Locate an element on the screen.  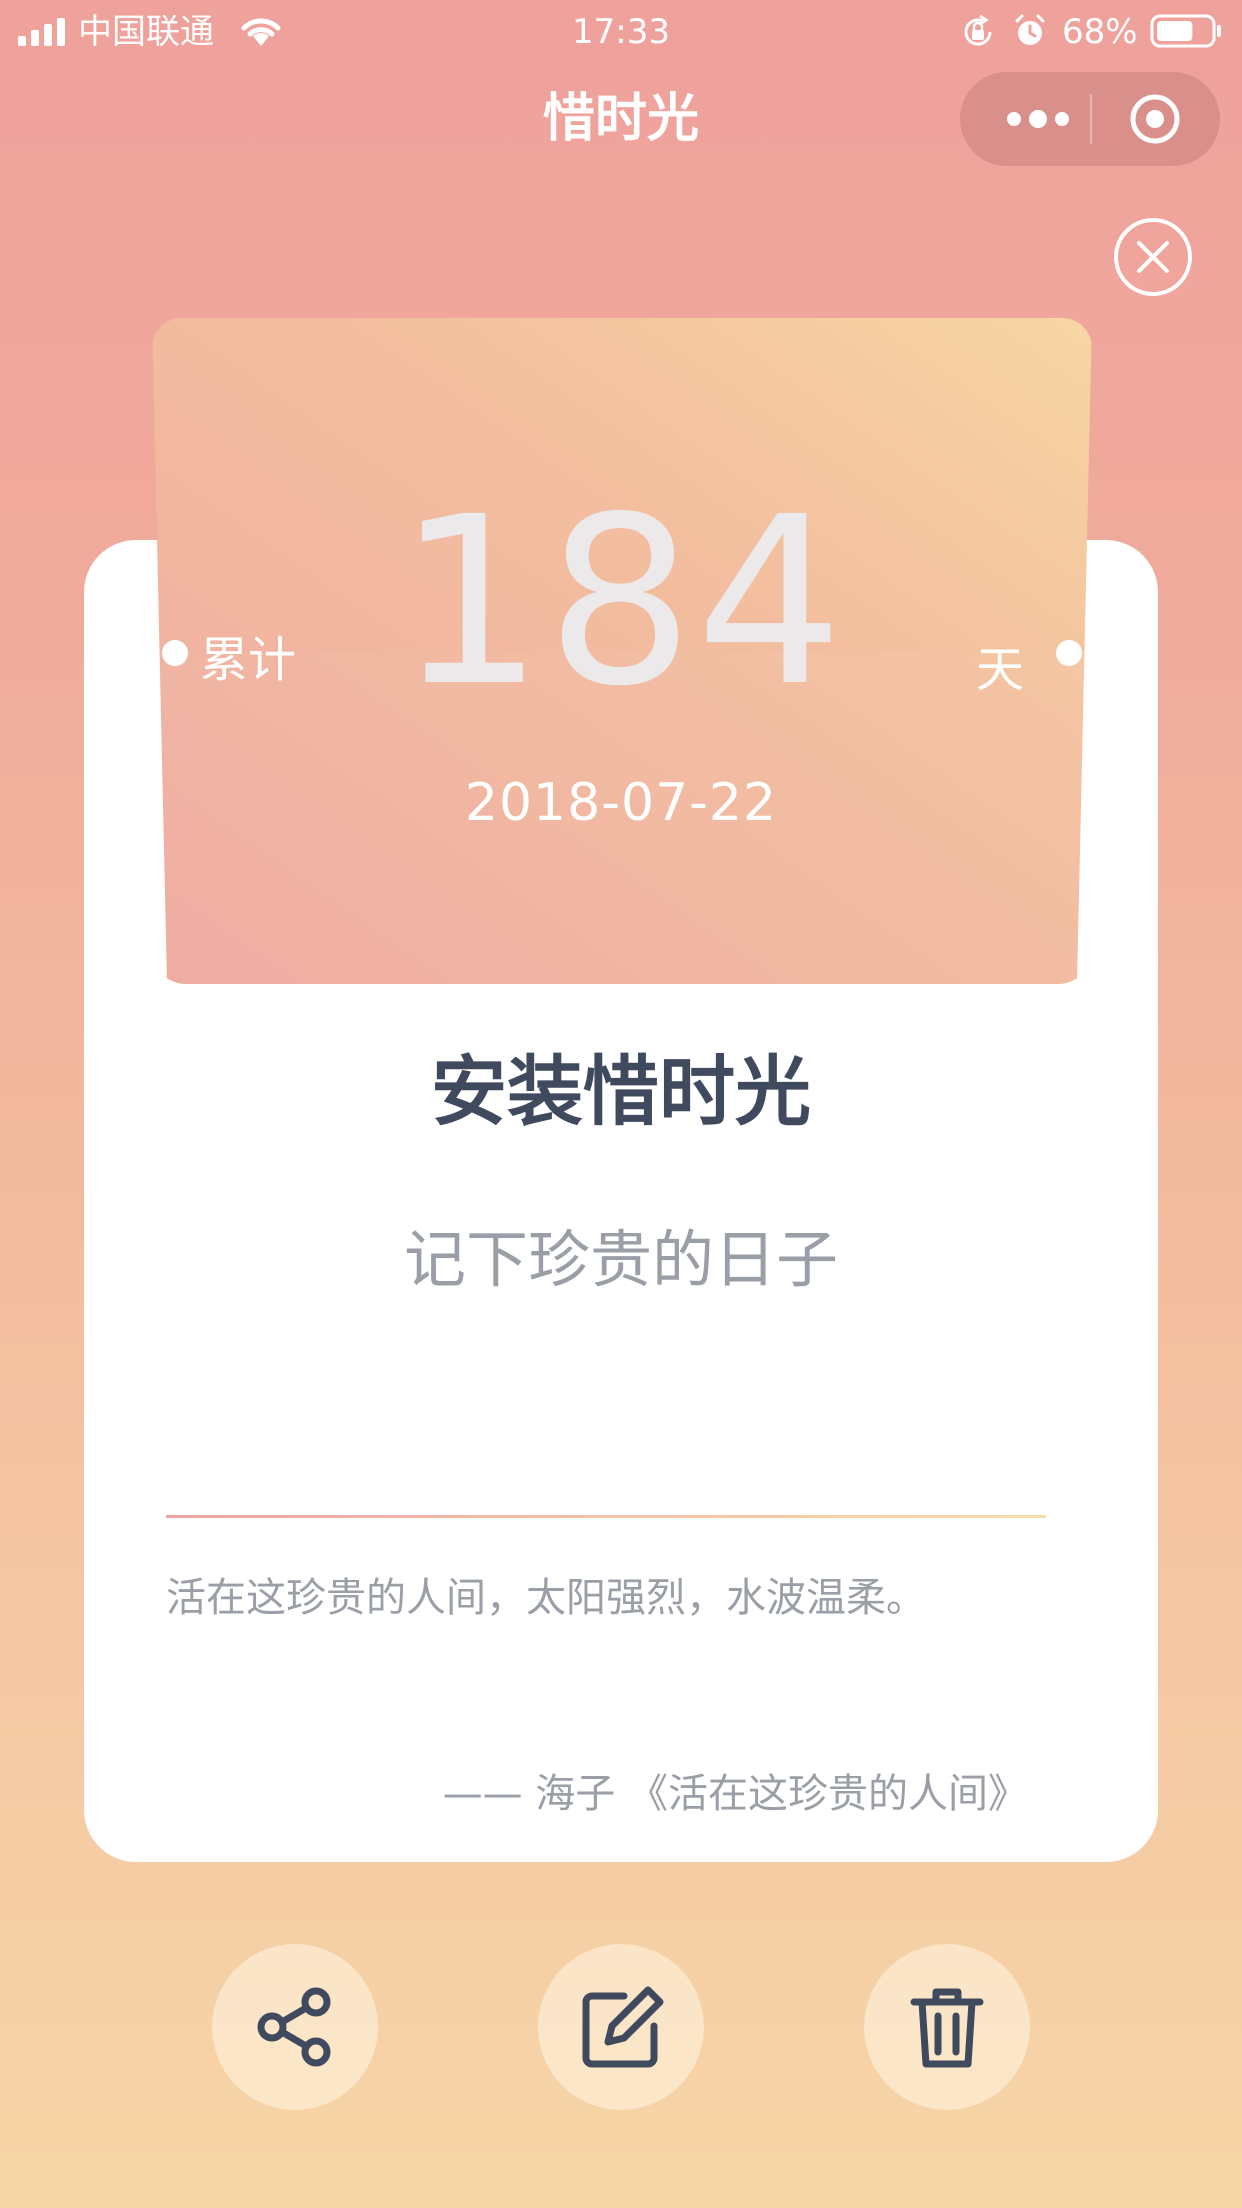
counter-suffix: 天 is located at coordinates (1000, 670).